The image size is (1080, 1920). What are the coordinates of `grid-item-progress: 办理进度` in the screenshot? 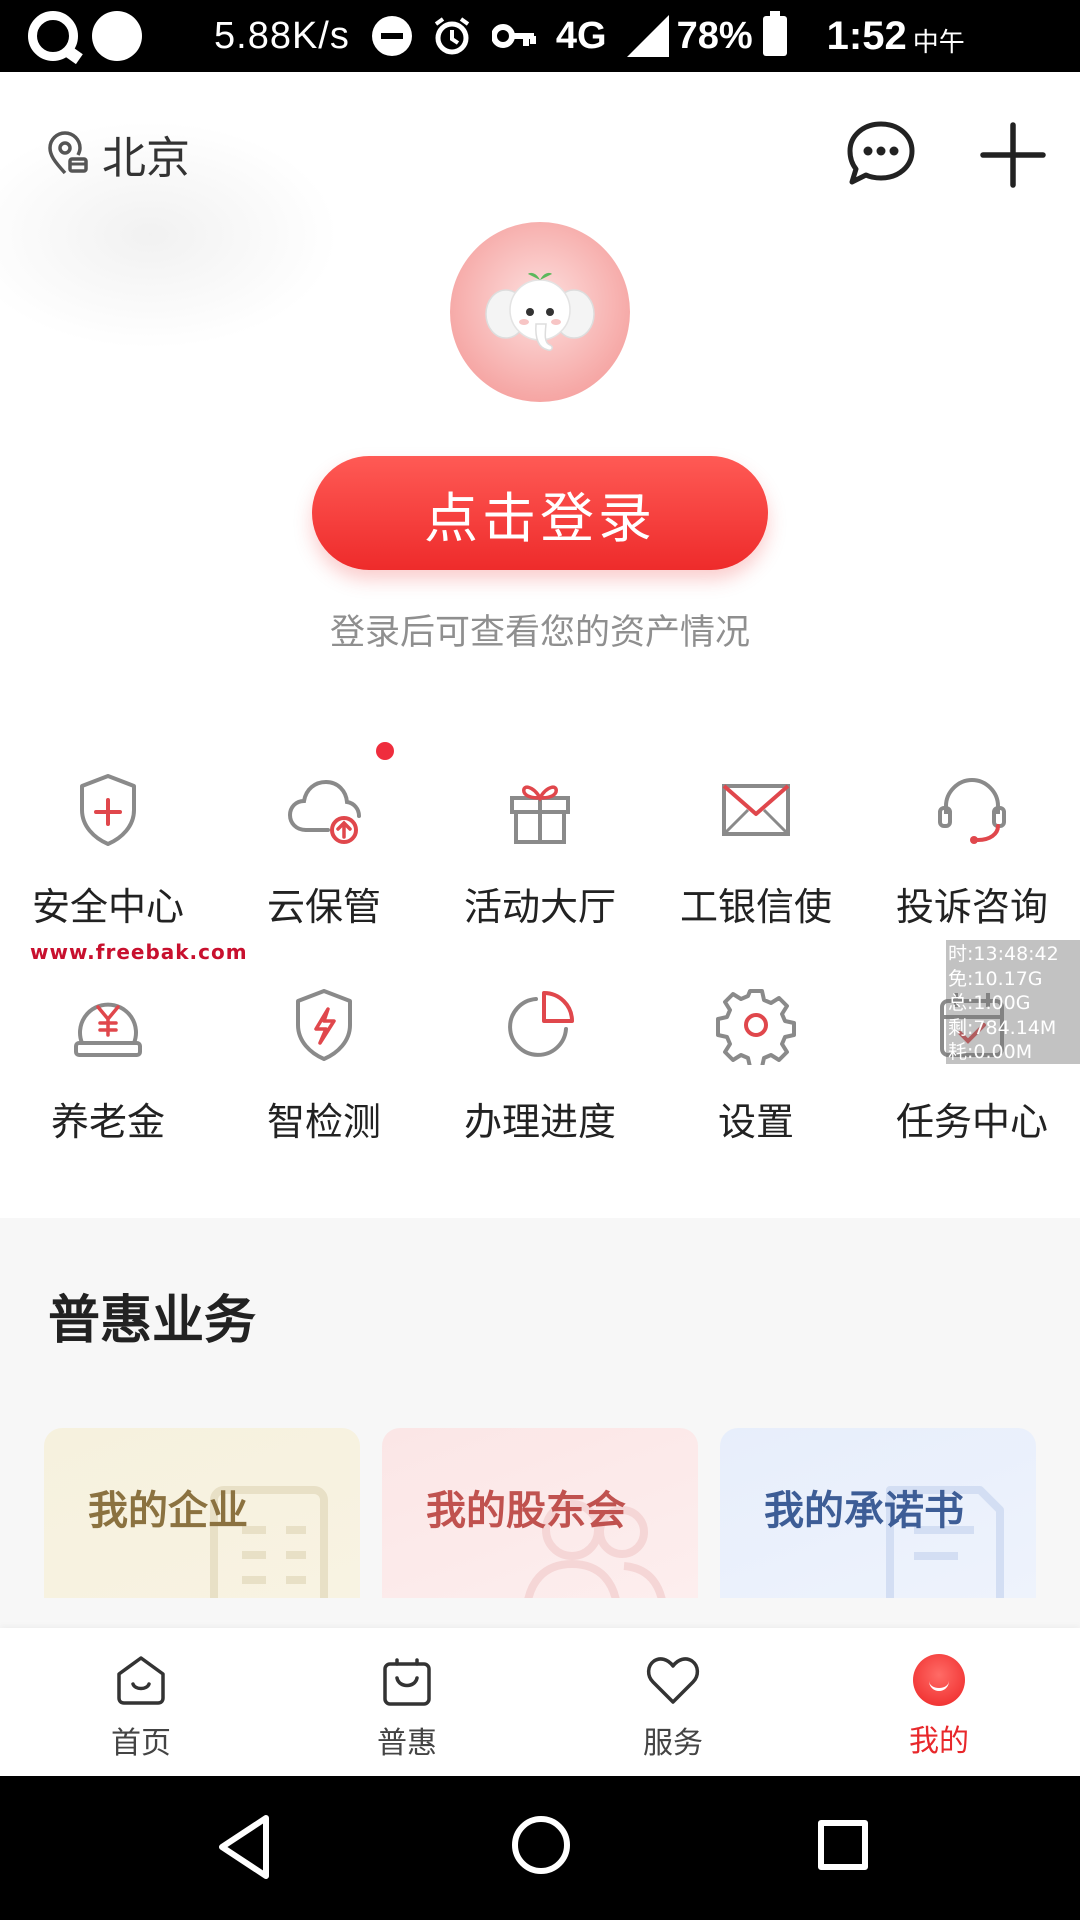 It's located at (540, 1062).